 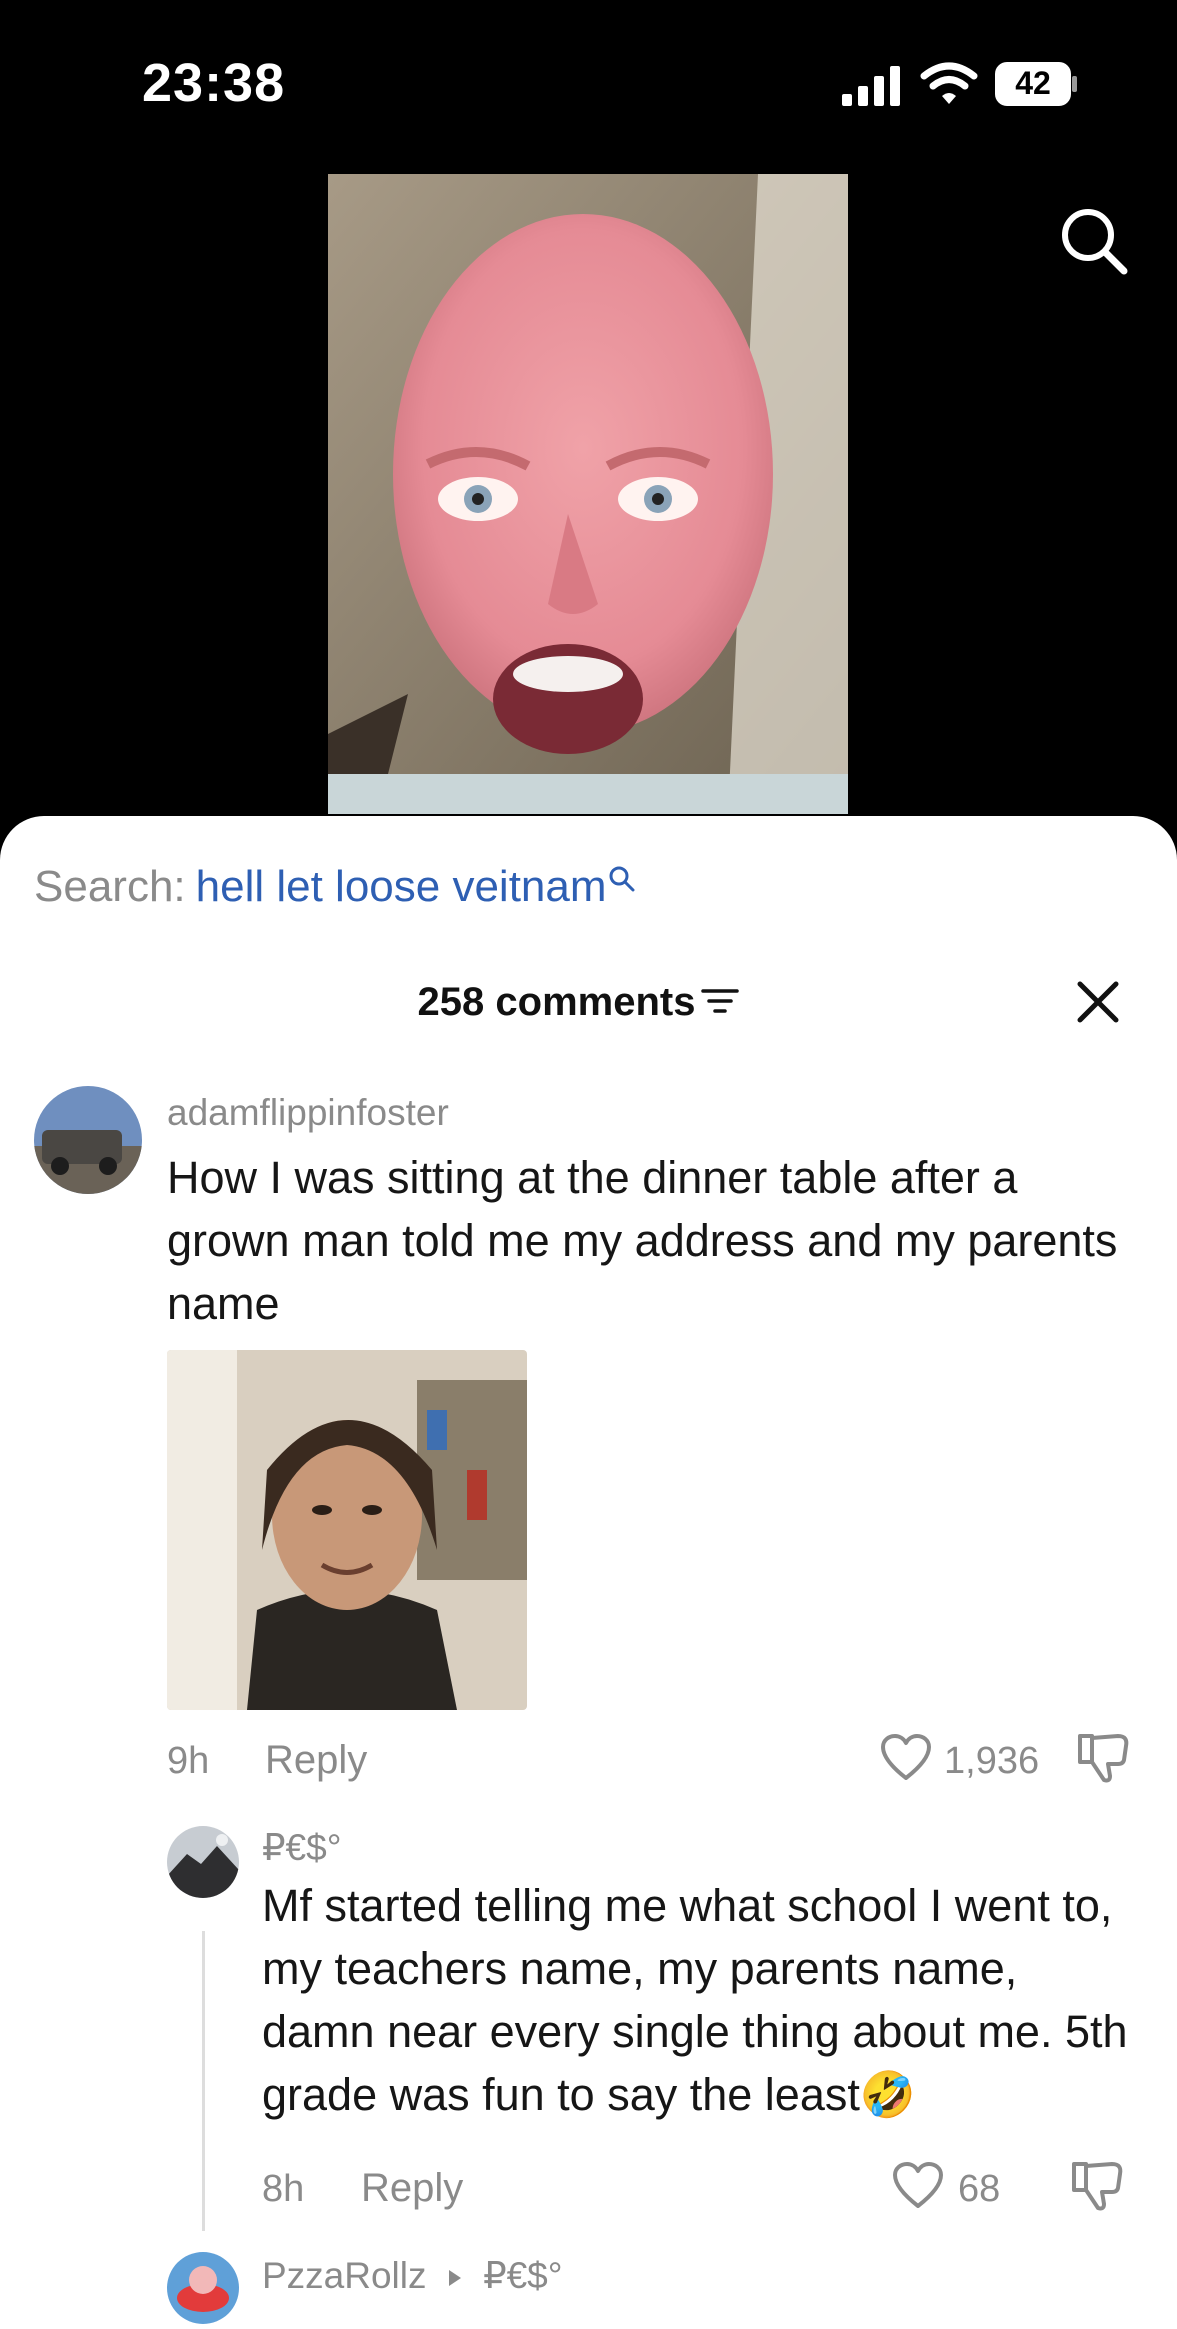 What do you see at coordinates (283, 2189) in the screenshot?
I see `comment-time: 8h` at bounding box center [283, 2189].